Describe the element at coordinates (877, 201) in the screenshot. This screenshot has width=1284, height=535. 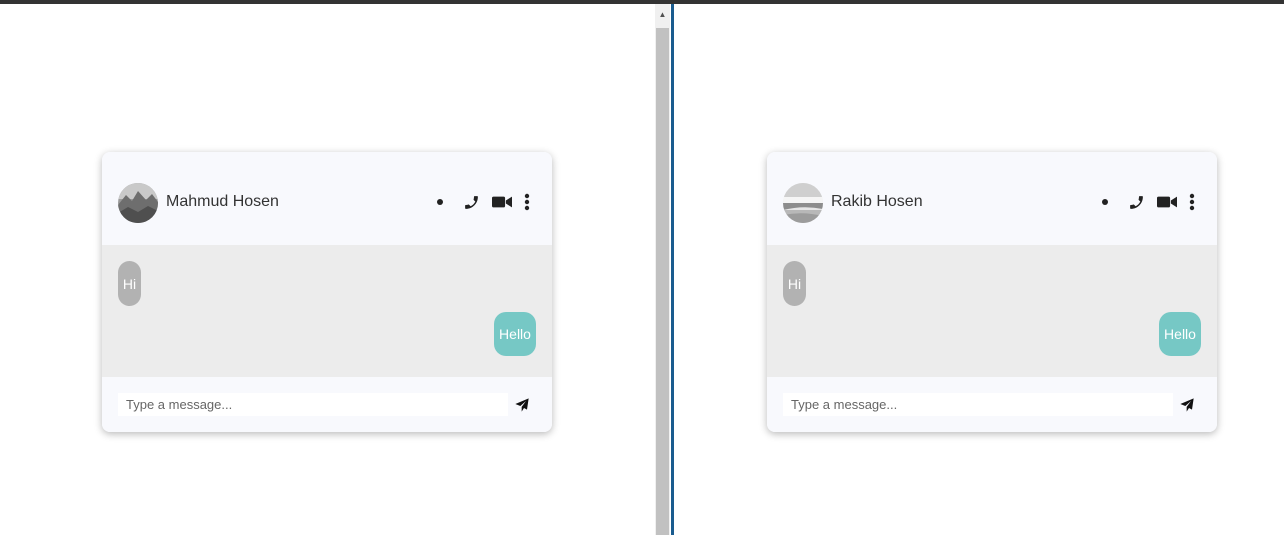
I see `contact-name: Rakib Hosen` at that location.